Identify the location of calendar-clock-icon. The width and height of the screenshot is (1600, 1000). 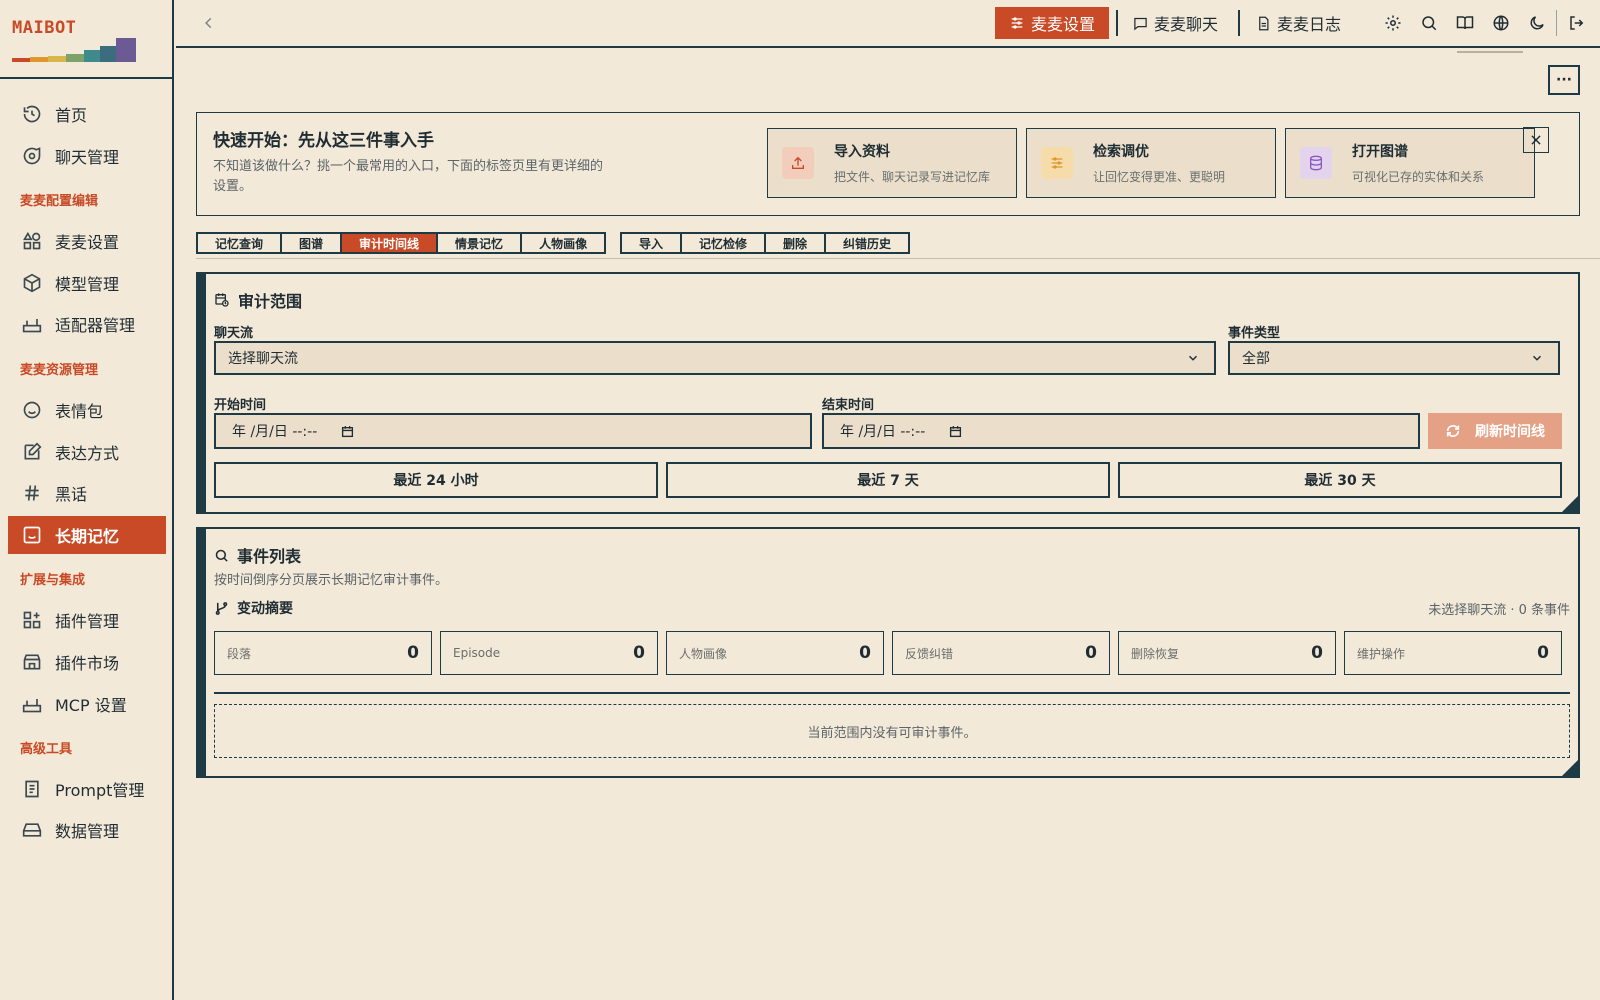
(222, 300).